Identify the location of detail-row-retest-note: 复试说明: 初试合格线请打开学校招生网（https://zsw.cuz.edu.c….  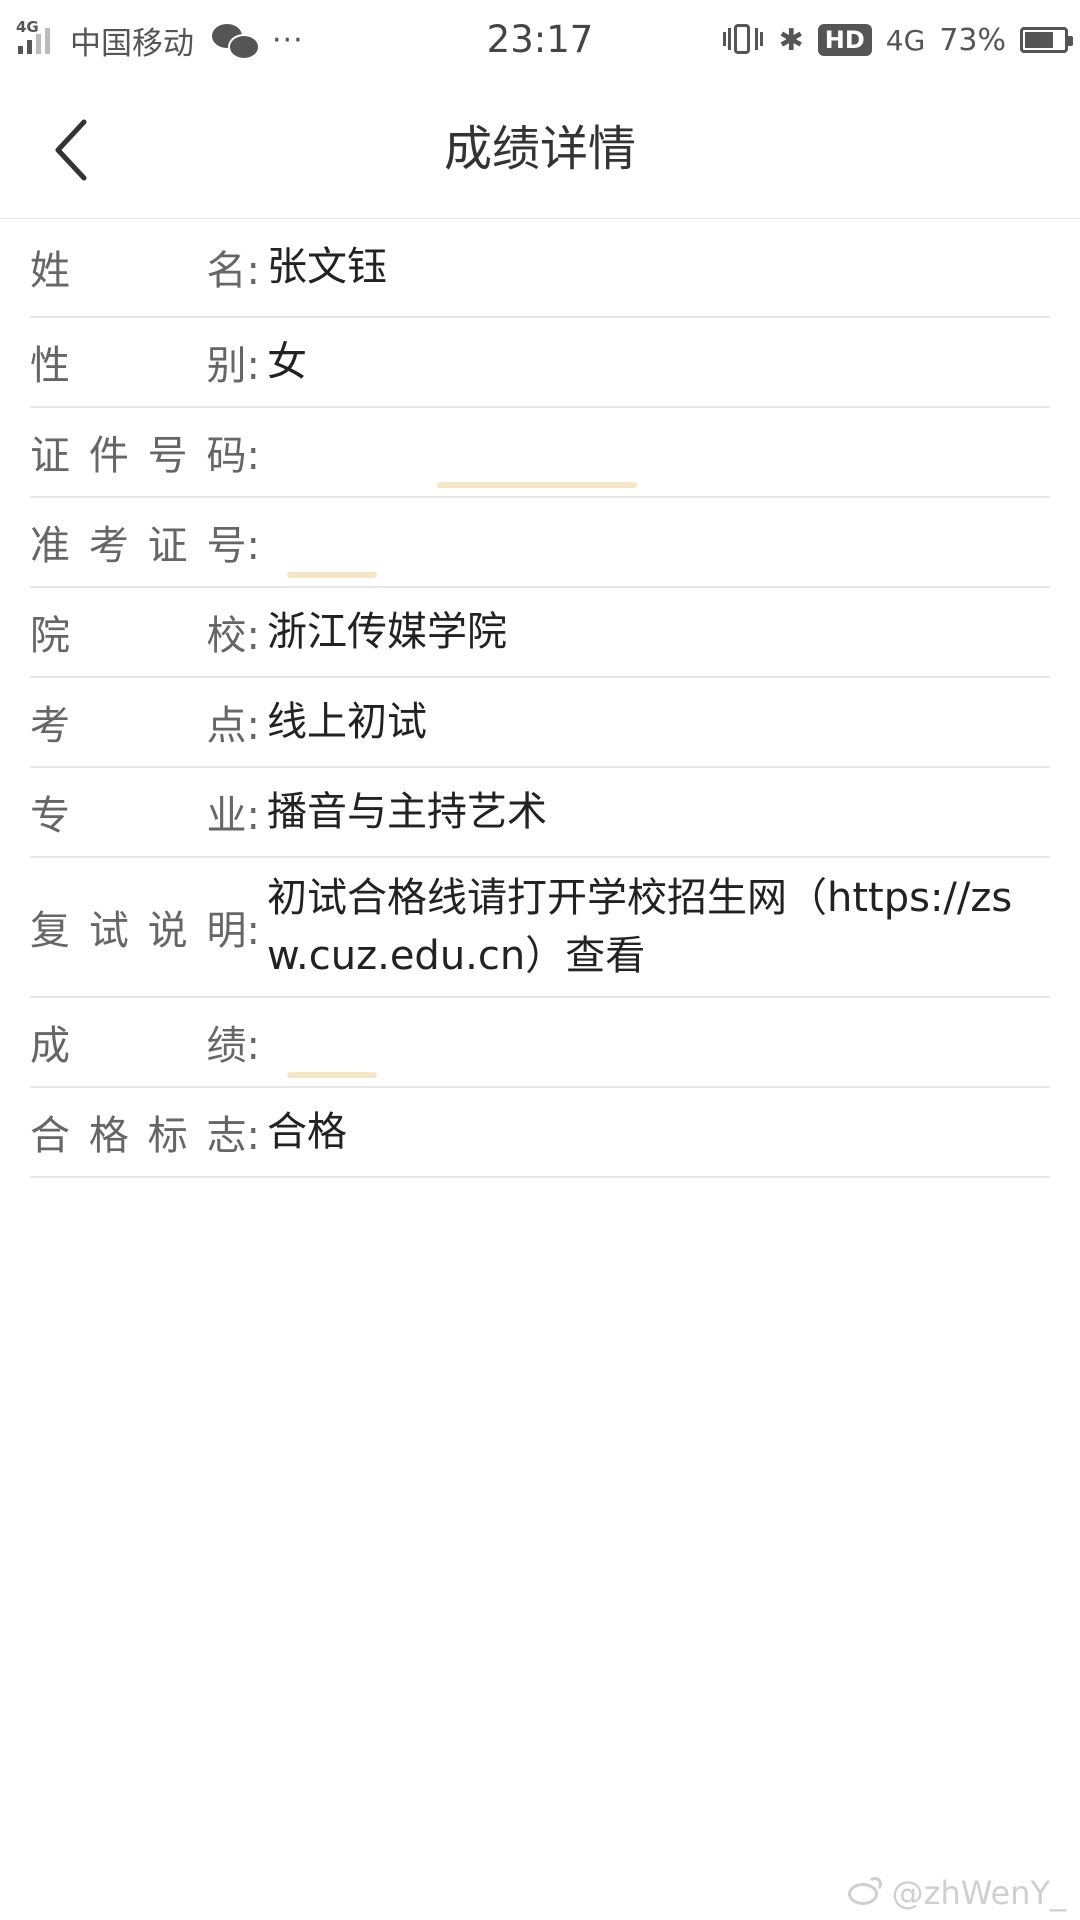
(540, 928).